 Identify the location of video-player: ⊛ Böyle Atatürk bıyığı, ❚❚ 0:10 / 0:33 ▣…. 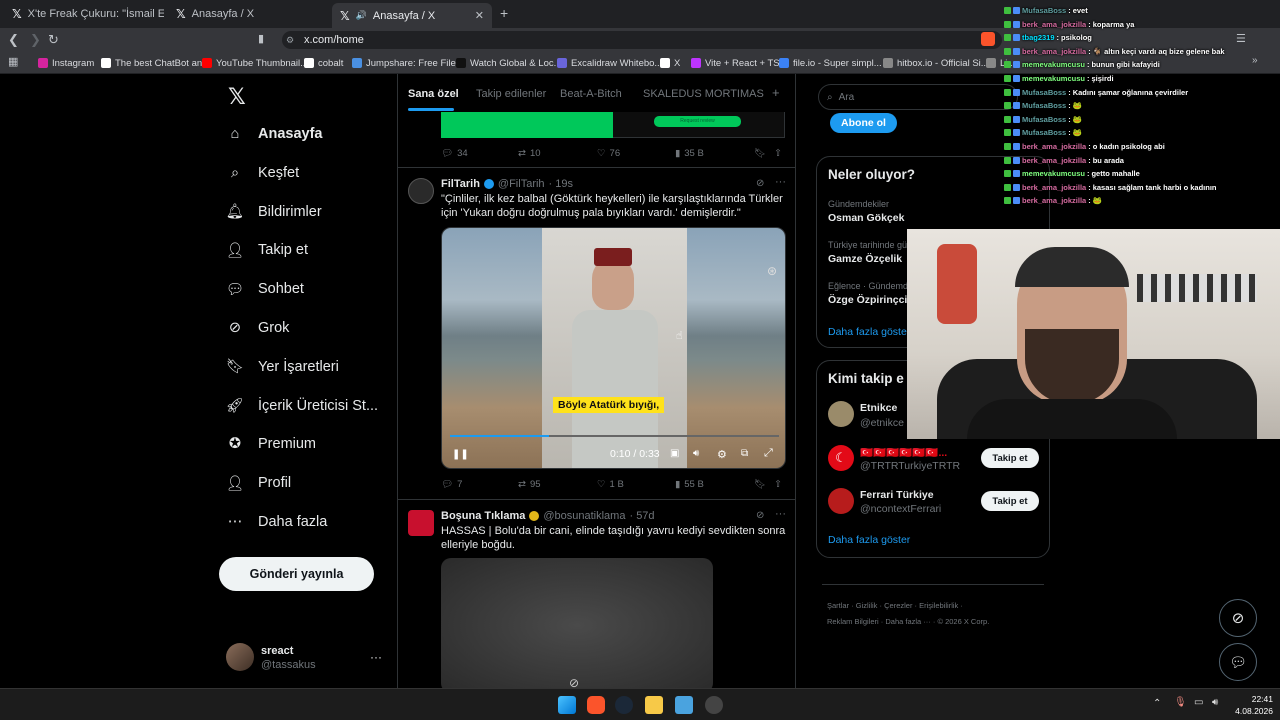
(613, 348).